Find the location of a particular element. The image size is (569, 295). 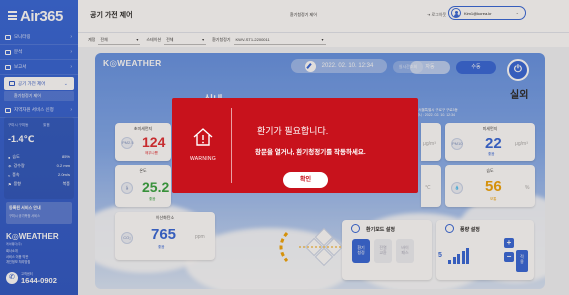

warning-house-icon is located at coordinates (203, 137).